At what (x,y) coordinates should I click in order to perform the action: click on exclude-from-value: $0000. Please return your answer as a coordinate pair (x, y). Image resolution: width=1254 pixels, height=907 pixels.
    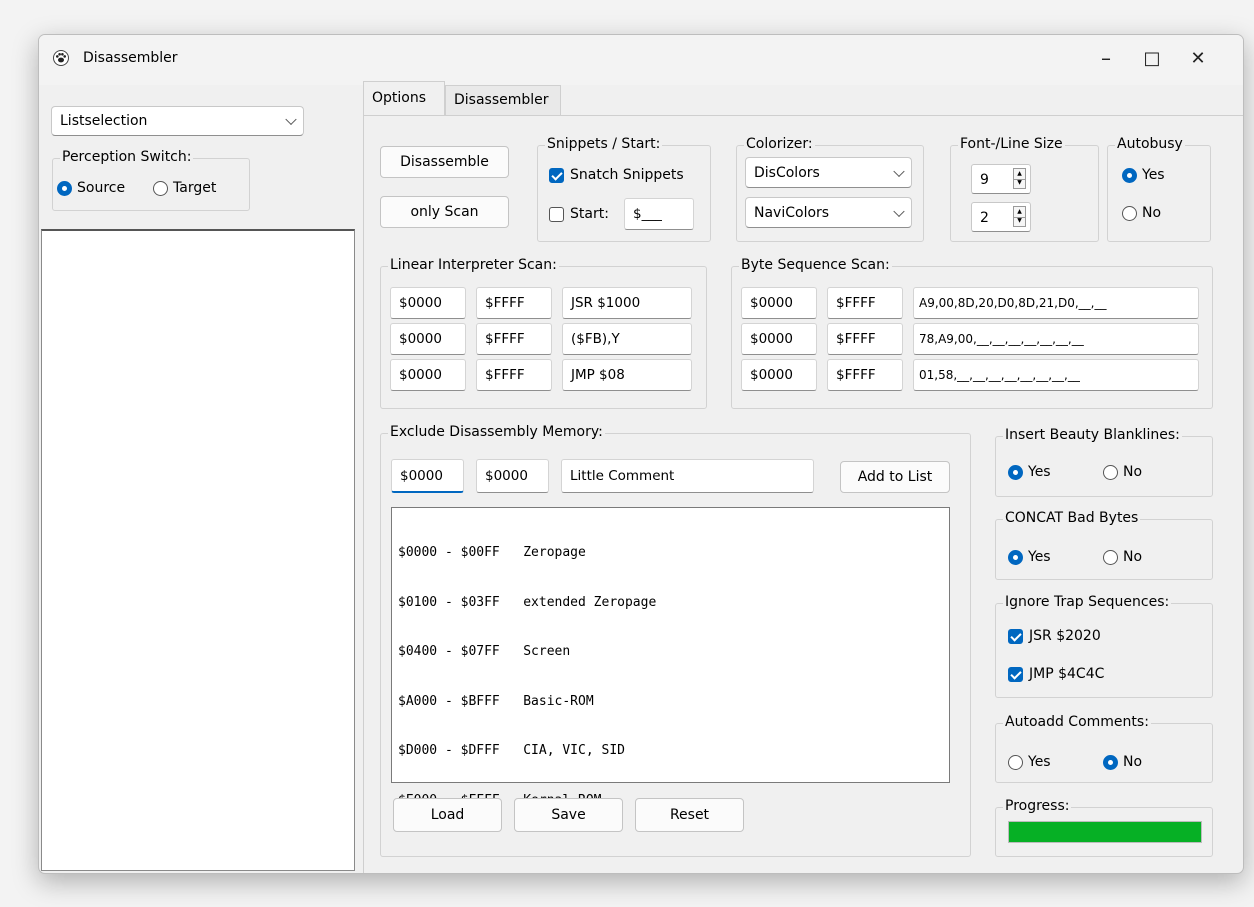
    Looking at the image, I should click on (421, 475).